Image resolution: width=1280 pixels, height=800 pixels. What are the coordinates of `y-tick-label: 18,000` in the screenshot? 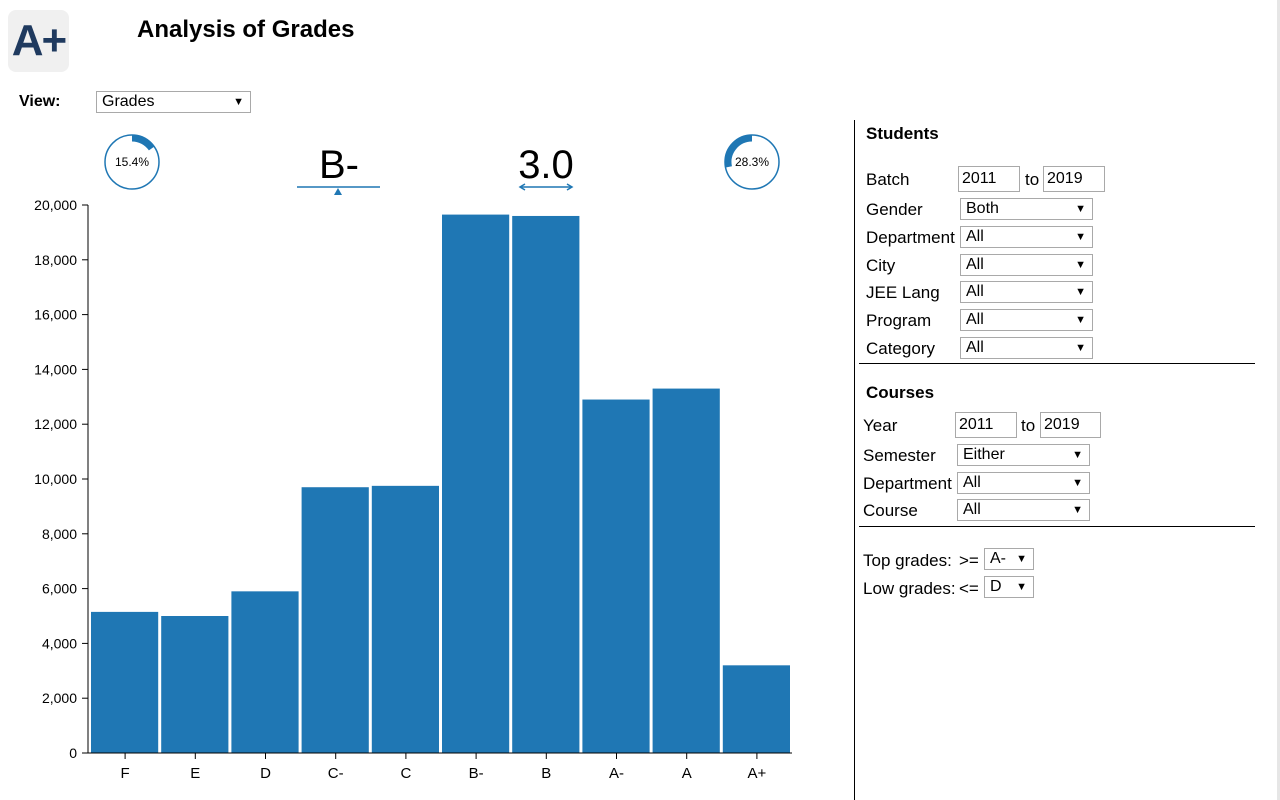 It's located at (55, 260).